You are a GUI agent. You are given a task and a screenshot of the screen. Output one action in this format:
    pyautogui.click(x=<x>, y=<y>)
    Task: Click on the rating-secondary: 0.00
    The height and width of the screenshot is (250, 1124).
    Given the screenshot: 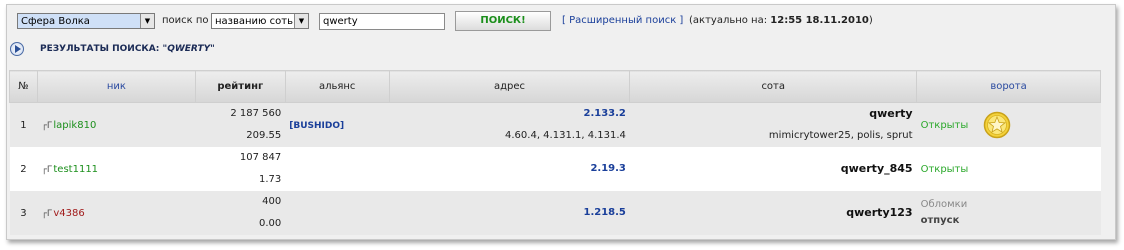 What is the action you would take?
    pyautogui.click(x=270, y=223)
    